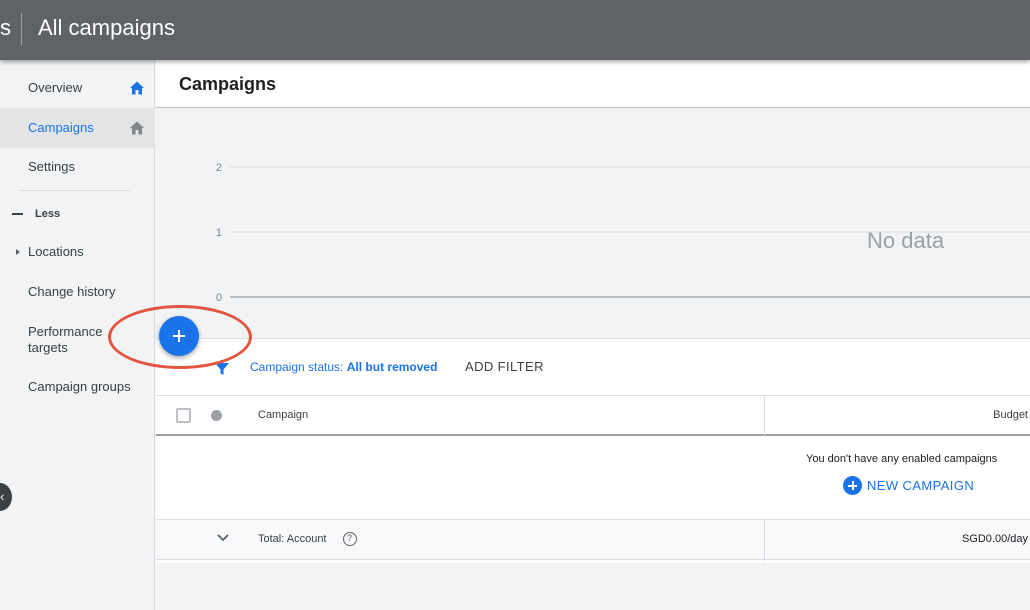  I want to click on total-account-label: Total: Account, so click(292, 539).